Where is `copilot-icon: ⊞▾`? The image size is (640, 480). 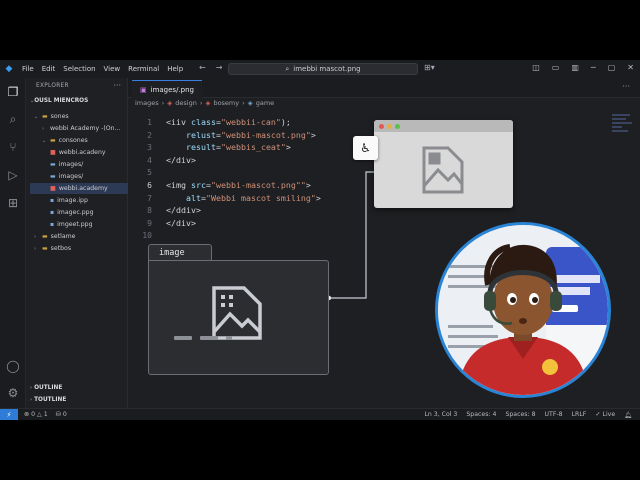
copilot-icon: ⊞▾ is located at coordinates (429, 67).